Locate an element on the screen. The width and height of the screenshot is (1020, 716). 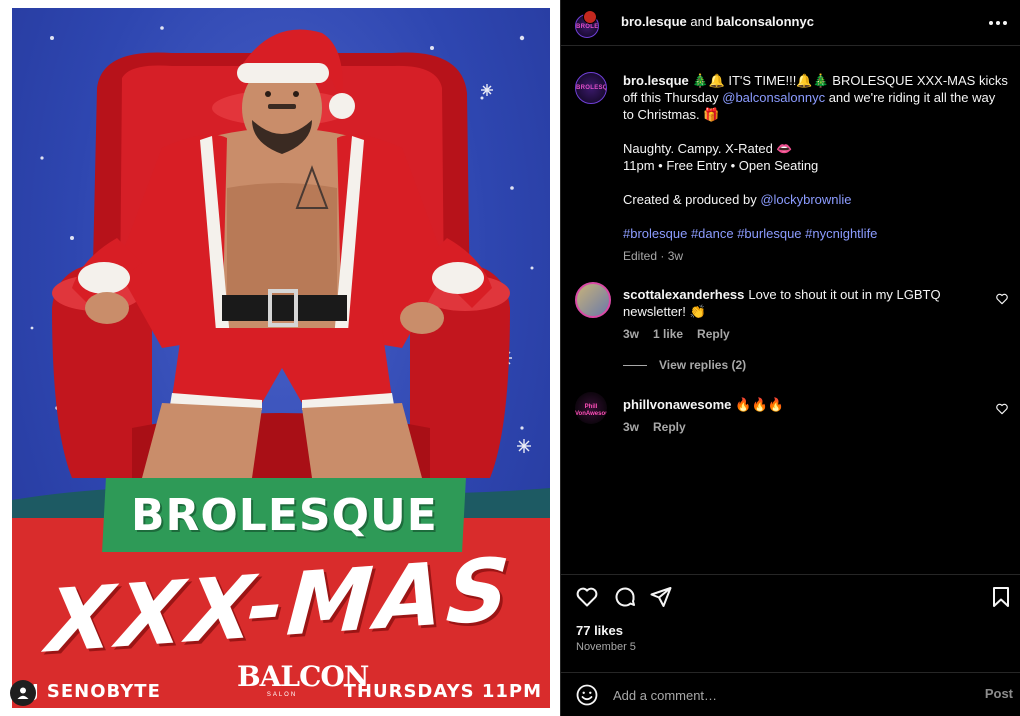
post-header: BROLESQUE bro.lesque and balconsalonnyc is located at coordinates (790, 23).